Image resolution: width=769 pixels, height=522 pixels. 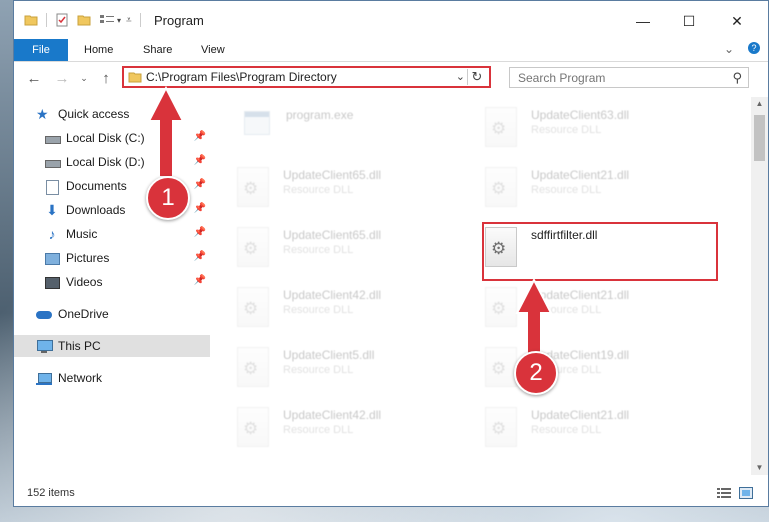 I want to click on step-badge-2: 2, so click(x=536, y=373).